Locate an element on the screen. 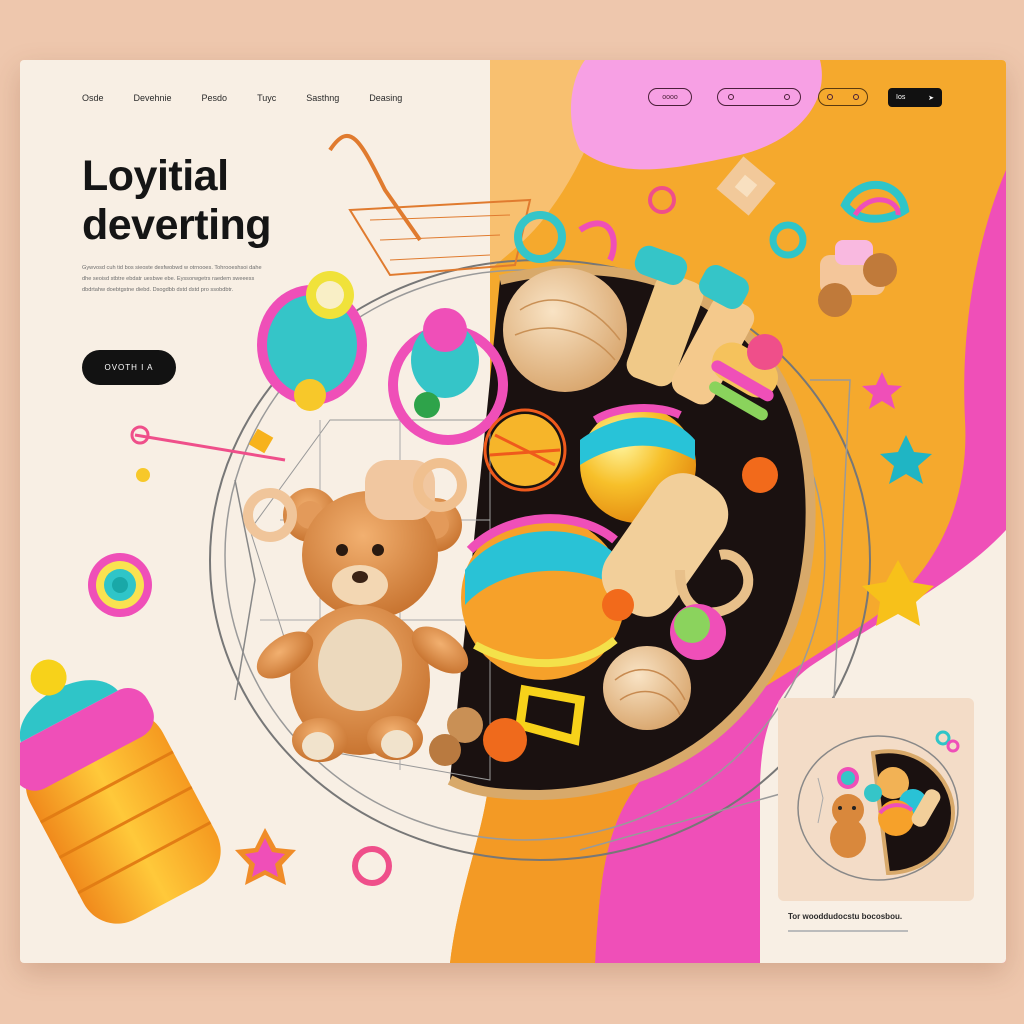 The height and width of the screenshot is (1024, 1024). toggle-right-icon is located at coordinates (856, 97).